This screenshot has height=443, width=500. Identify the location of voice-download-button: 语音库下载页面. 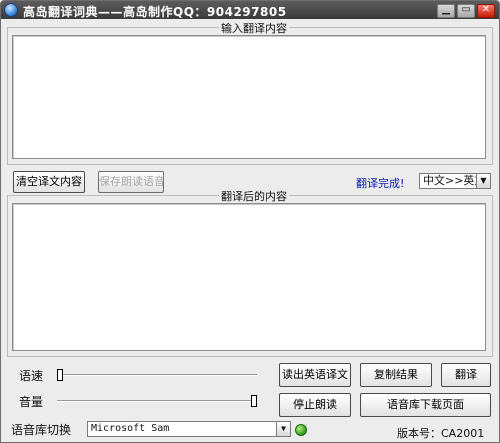
(425, 405).